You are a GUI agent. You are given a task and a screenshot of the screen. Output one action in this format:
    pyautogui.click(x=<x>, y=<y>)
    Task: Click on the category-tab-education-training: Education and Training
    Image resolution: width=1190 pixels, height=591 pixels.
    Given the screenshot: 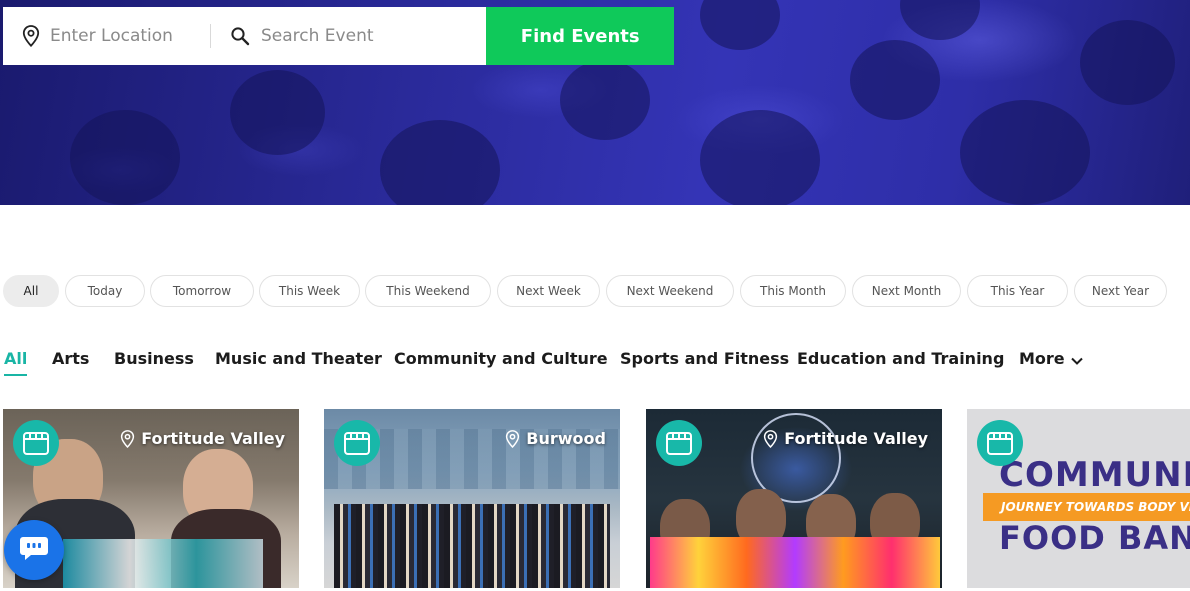 What is the action you would take?
    pyautogui.click(x=900, y=361)
    